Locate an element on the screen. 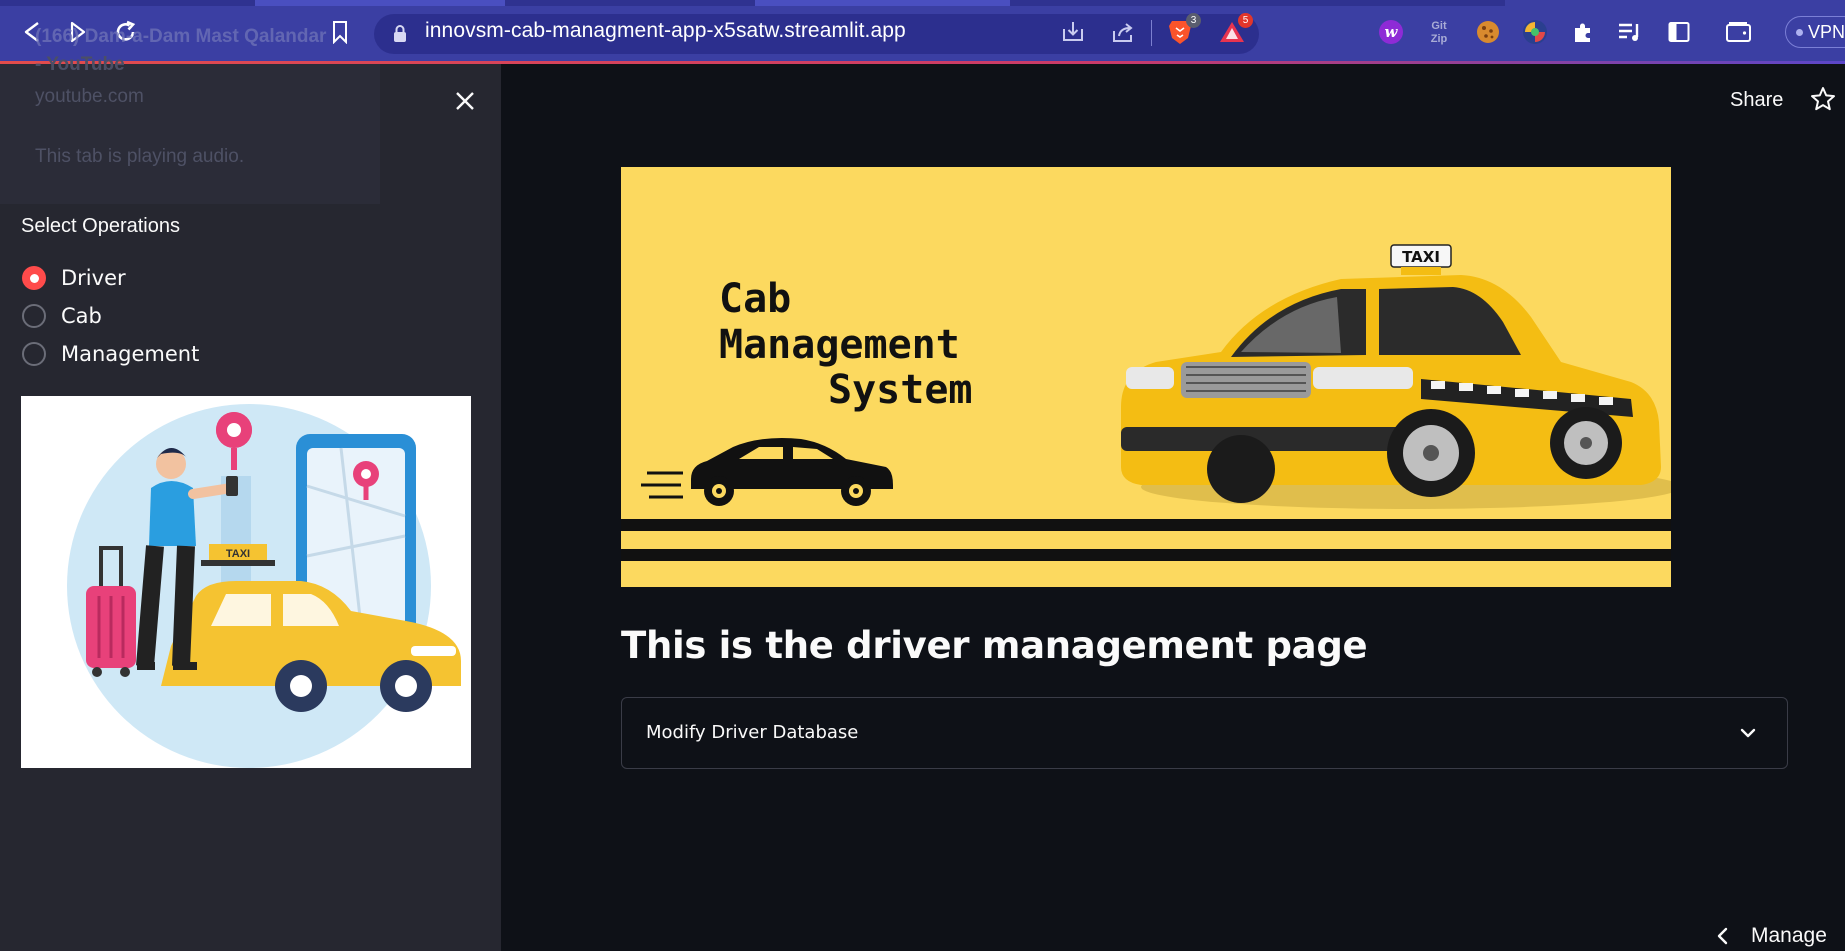 The width and height of the screenshot is (1845, 951). brave-badge: 3 is located at coordinates (1193, 20).